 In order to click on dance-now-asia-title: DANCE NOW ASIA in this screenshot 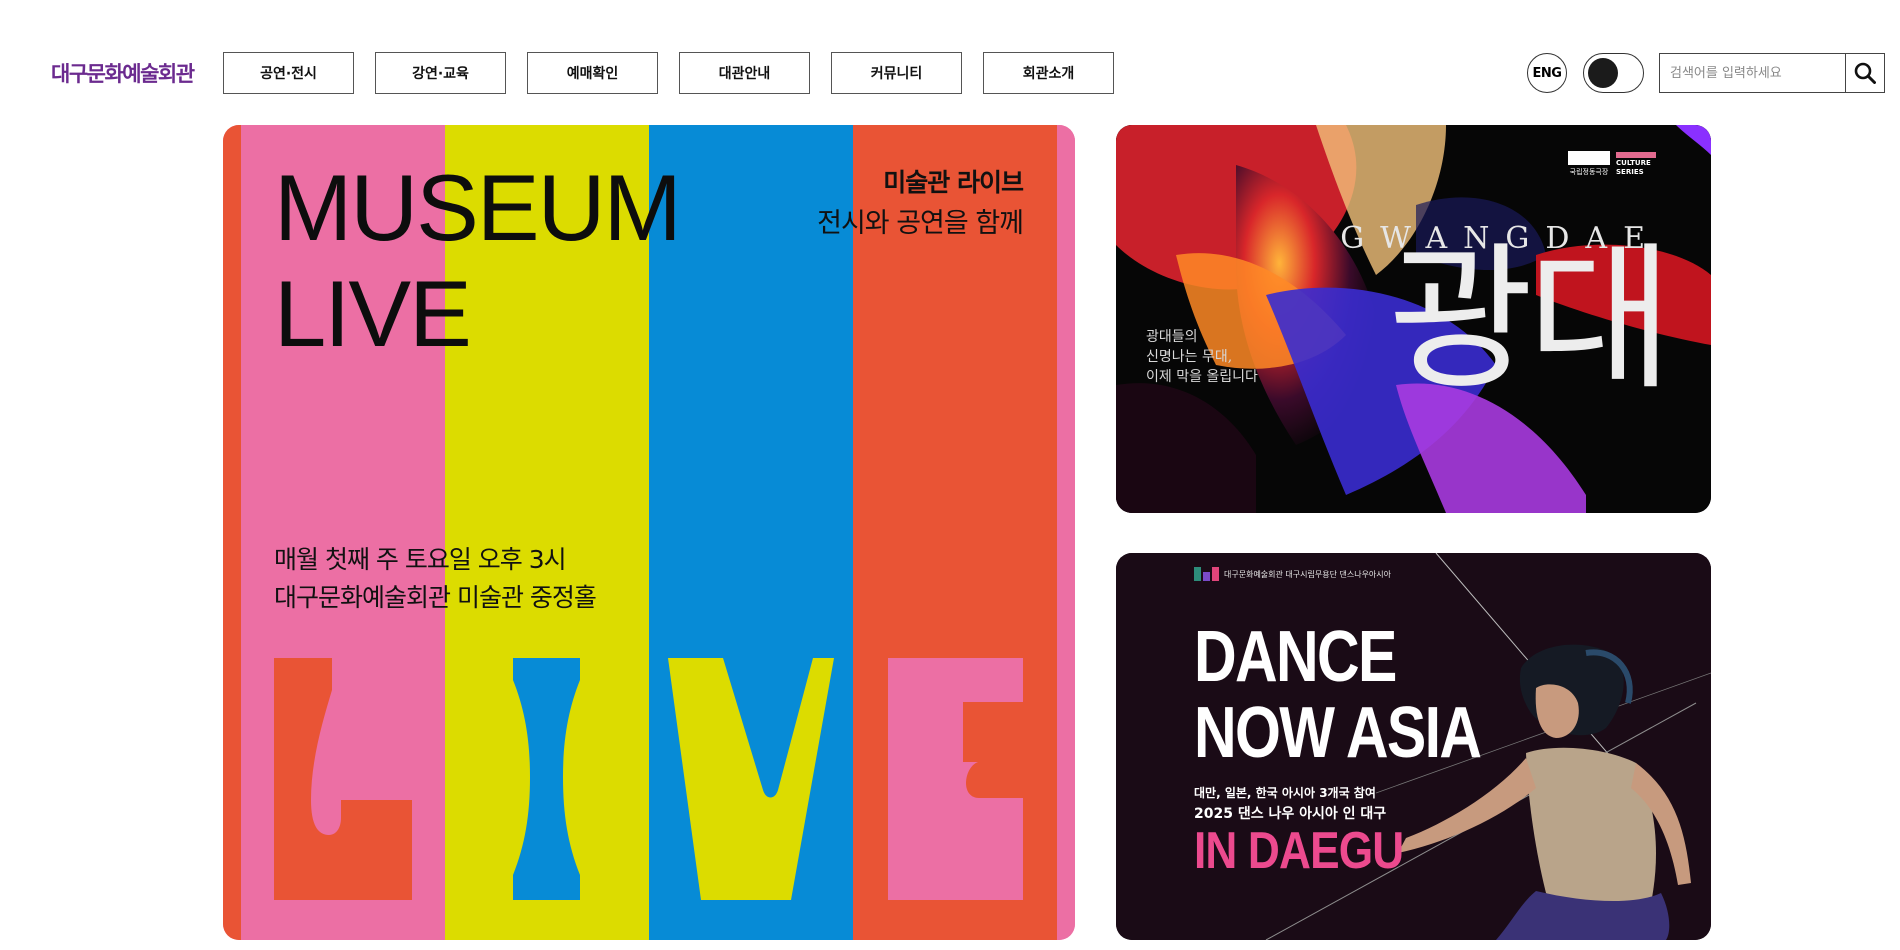, I will do `click(1338, 695)`.